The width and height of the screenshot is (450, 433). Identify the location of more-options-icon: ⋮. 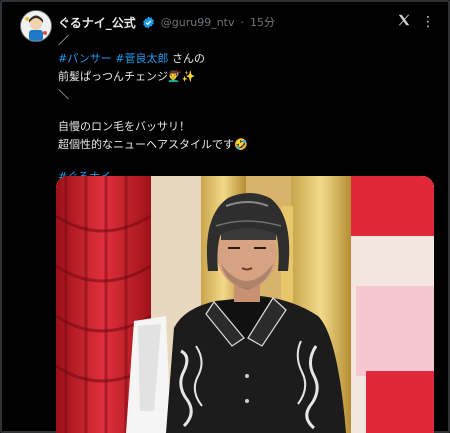
(428, 22).